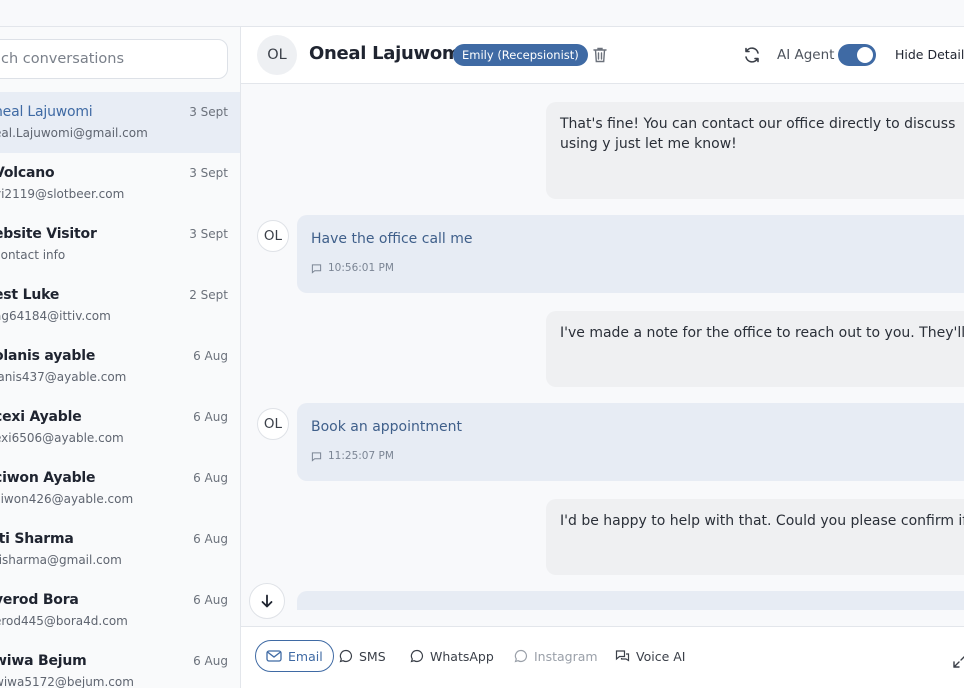 The width and height of the screenshot is (964, 688). What do you see at coordinates (37, 539) in the screenshot?
I see `conversation-name: iti Sharma` at bounding box center [37, 539].